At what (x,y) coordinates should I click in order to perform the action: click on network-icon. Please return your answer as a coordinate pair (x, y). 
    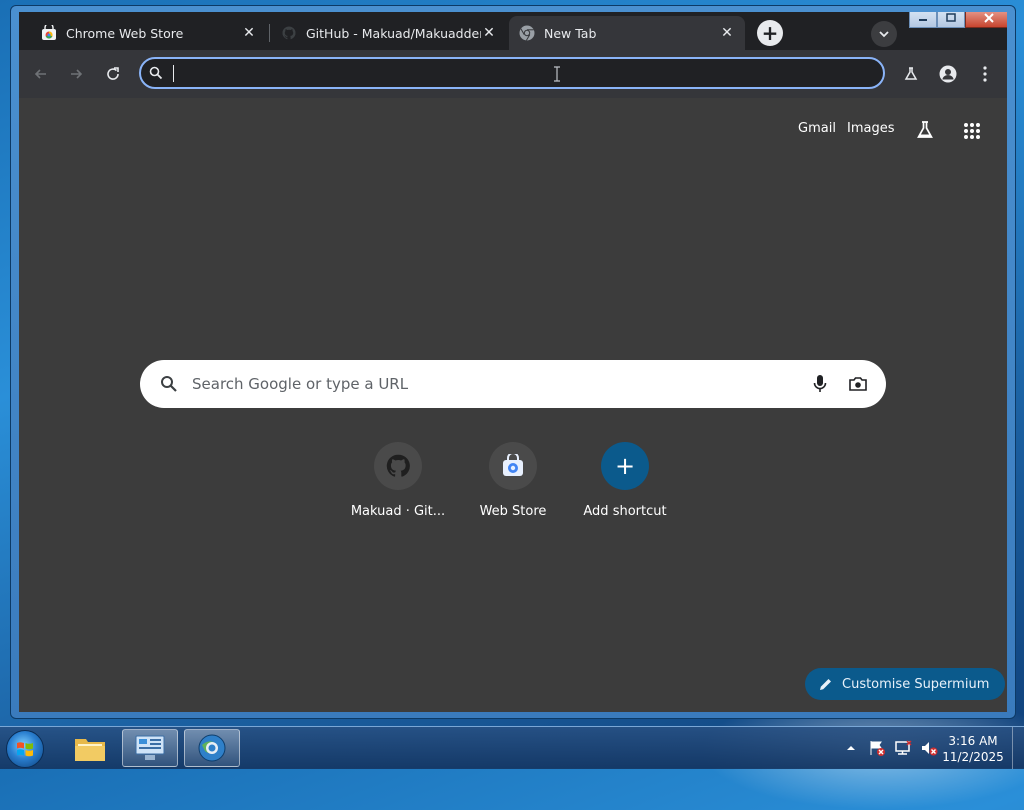
    Looking at the image, I should click on (903, 748).